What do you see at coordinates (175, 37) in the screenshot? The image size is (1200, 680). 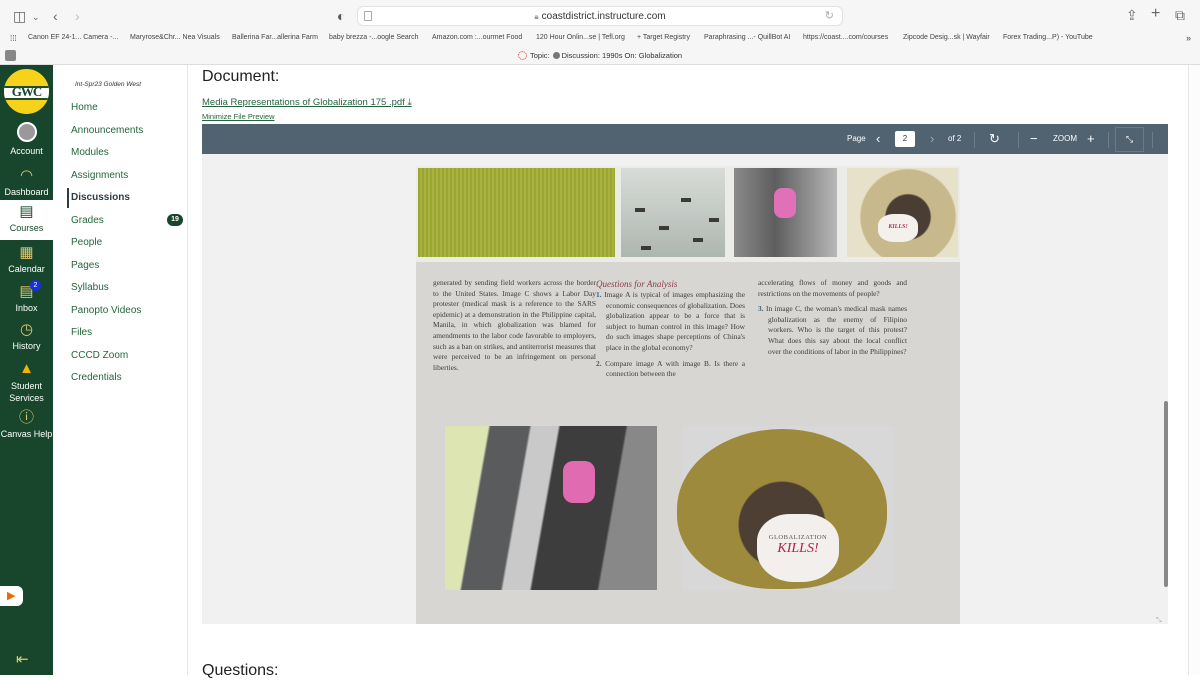 I see `bookmark: Maryrose&Chr... Nea Visuals` at bounding box center [175, 37].